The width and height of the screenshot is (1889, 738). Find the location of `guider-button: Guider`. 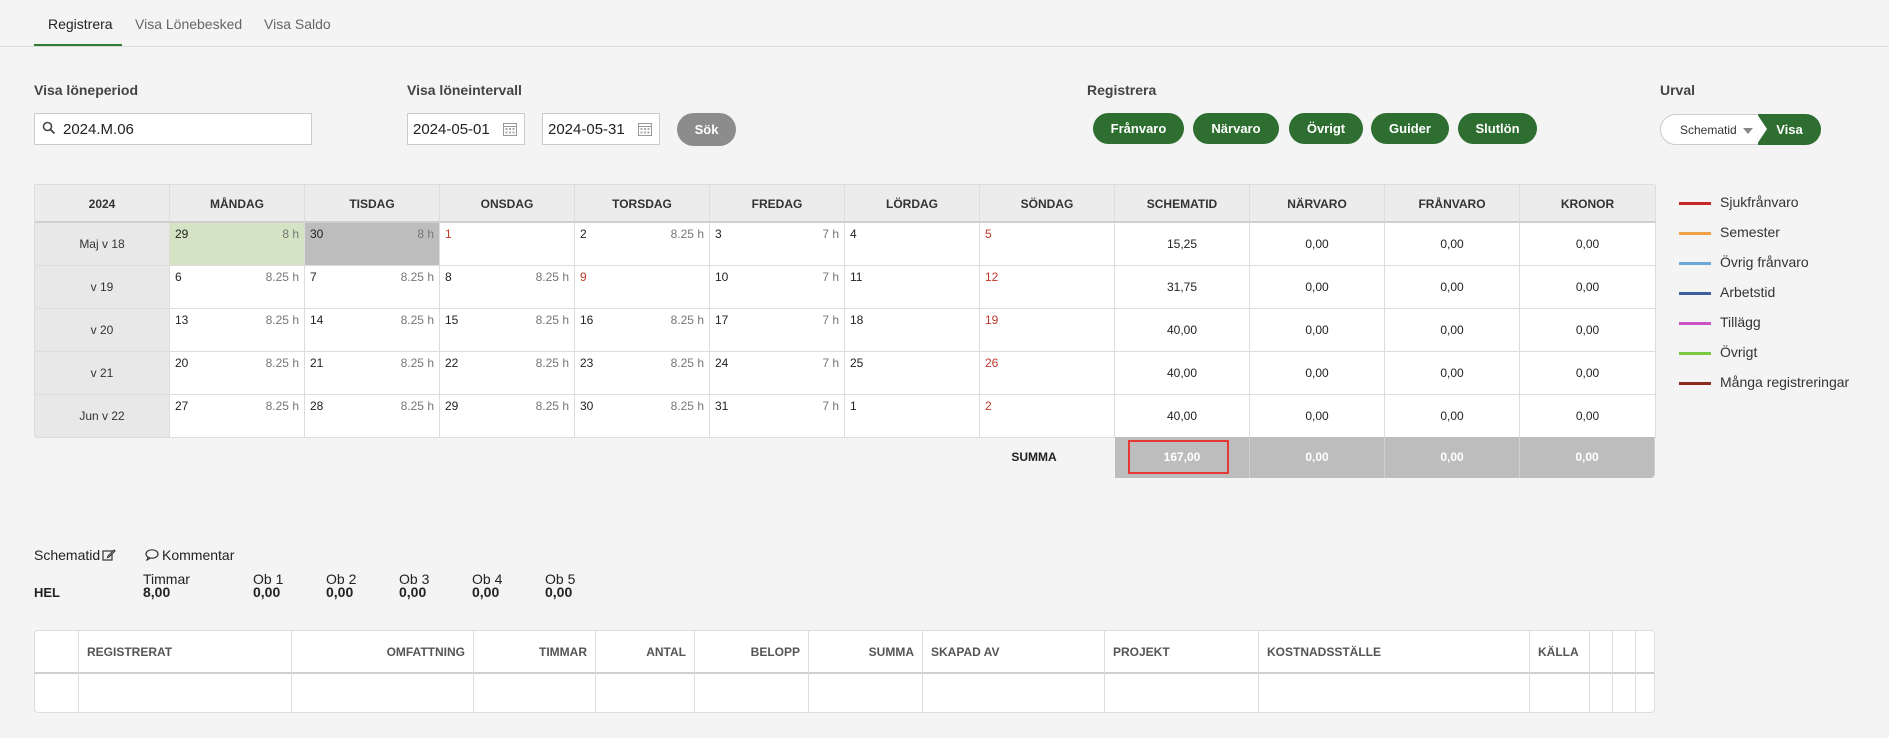

guider-button: Guider is located at coordinates (1410, 128).